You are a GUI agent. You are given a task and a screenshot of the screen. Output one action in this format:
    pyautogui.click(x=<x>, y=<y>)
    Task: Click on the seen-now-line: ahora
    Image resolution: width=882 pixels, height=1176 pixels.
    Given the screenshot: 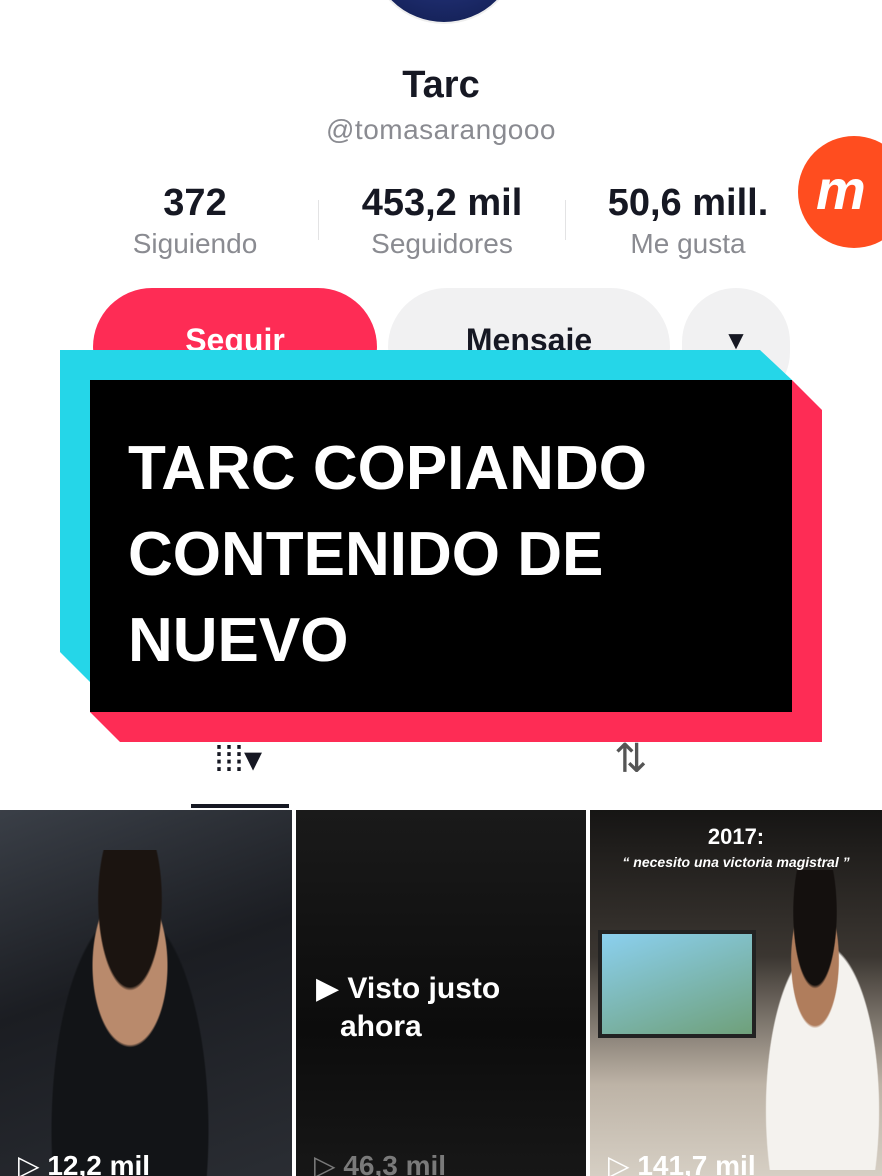 What is the action you would take?
    pyautogui.click(x=381, y=1026)
    